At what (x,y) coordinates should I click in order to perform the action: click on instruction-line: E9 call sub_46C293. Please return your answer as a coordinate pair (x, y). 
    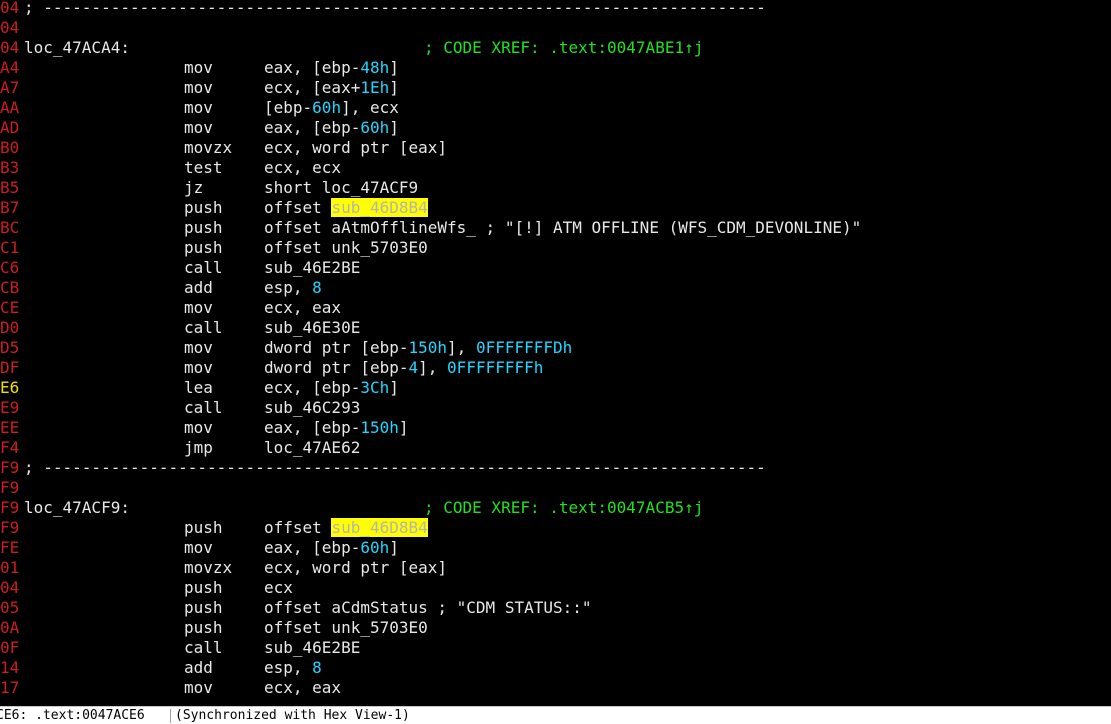
    Looking at the image, I should click on (555, 408).